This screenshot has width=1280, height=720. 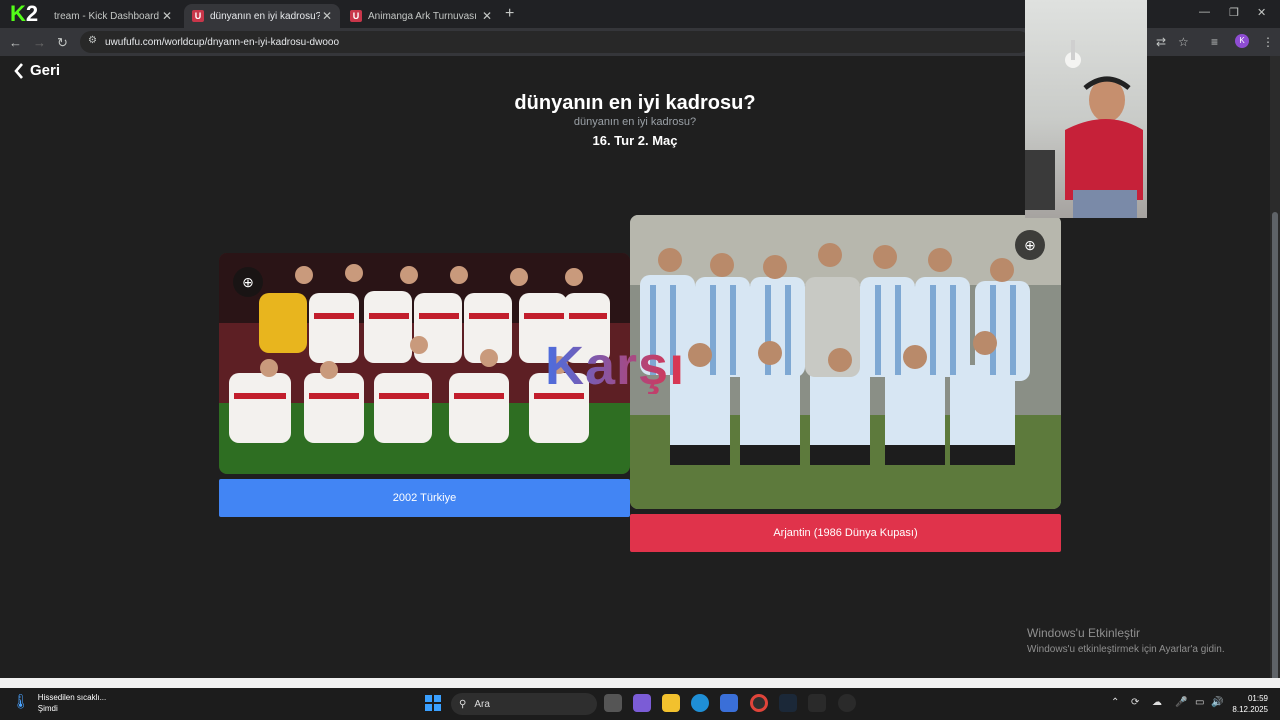 I want to click on stream-overlay-logo: K2, so click(x=24, y=13).